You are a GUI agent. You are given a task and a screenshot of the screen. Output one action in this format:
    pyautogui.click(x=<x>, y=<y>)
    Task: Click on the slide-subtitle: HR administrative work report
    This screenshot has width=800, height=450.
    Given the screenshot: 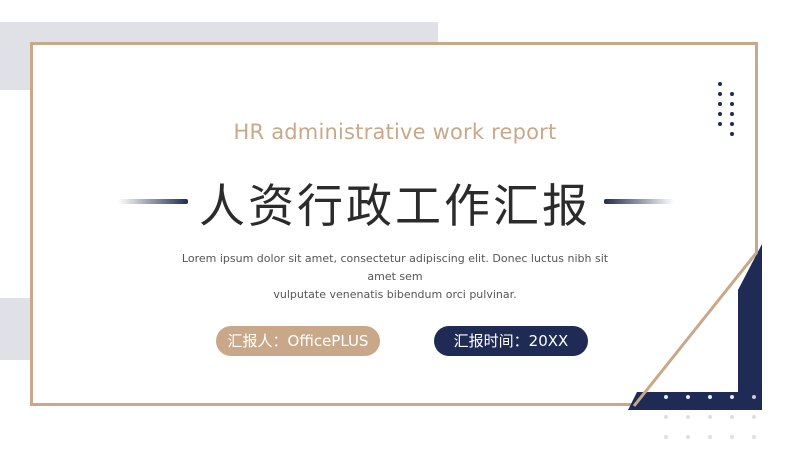 What is the action you would take?
    pyautogui.click(x=395, y=132)
    